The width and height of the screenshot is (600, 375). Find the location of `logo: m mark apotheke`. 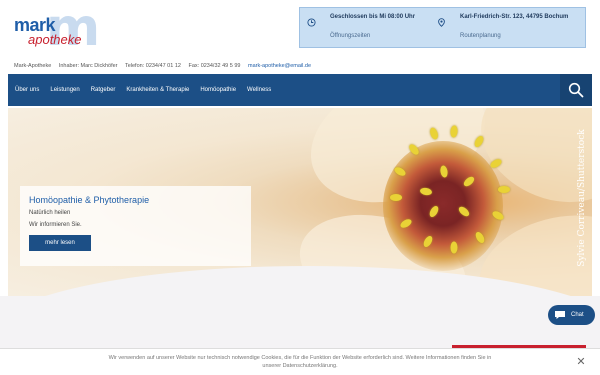

logo: m mark apotheke is located at coordinates (57, 28).